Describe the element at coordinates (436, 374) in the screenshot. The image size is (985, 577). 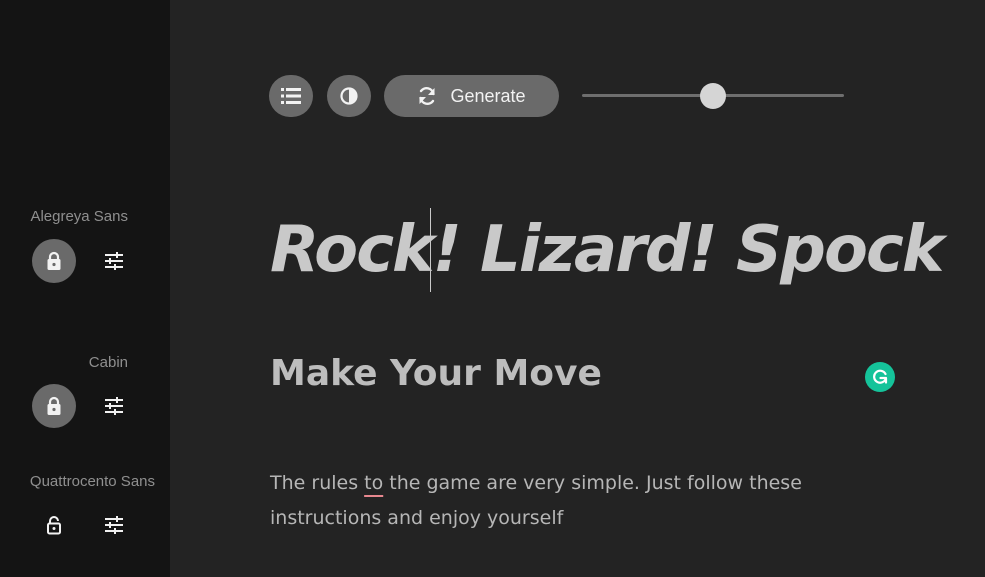
I see `subheading-text: Make Your Move` at that location.